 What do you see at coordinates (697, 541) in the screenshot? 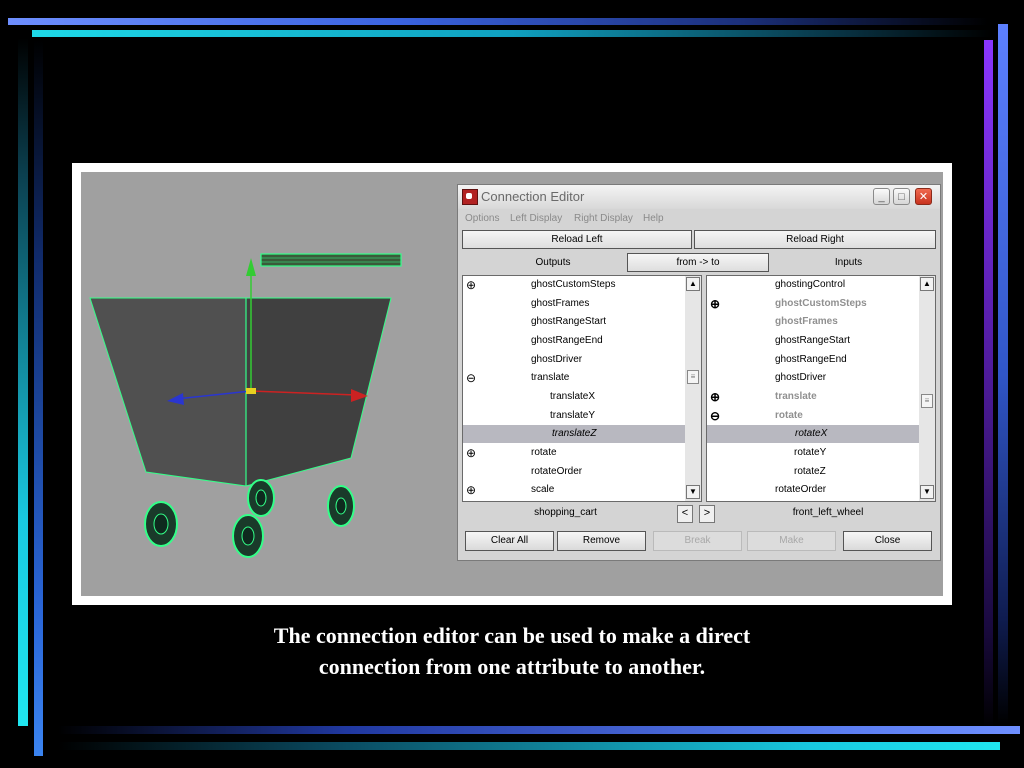
I see `break-button: Break` at bounding box center [697, 541].